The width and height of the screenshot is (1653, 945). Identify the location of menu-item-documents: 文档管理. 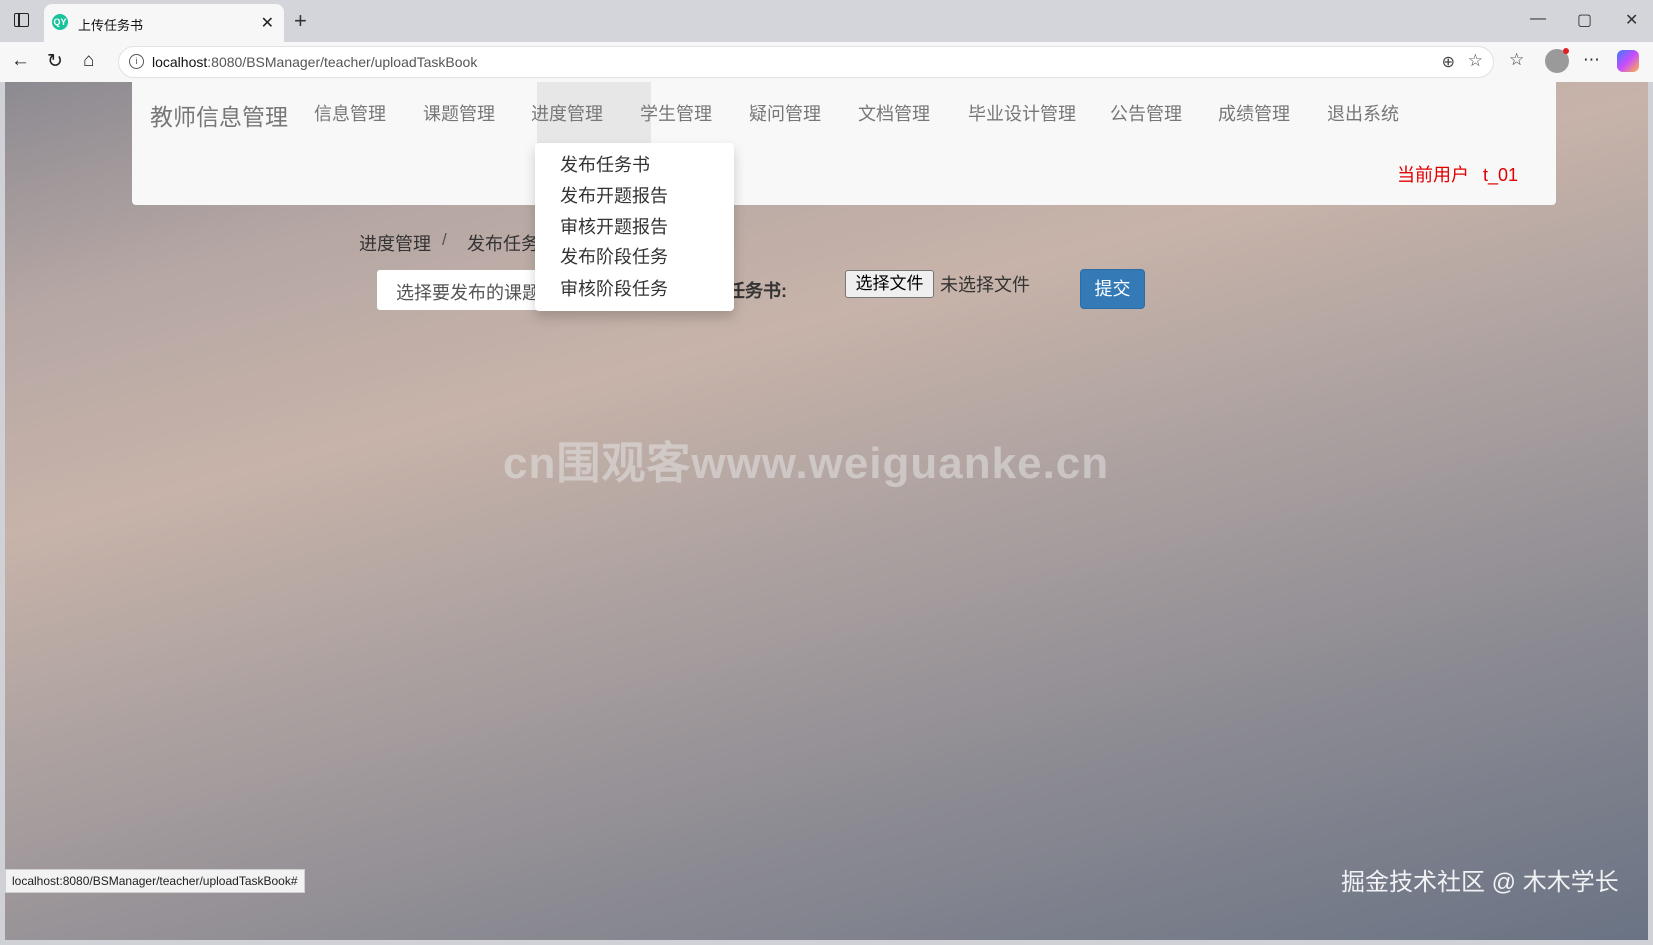
(894, 113).